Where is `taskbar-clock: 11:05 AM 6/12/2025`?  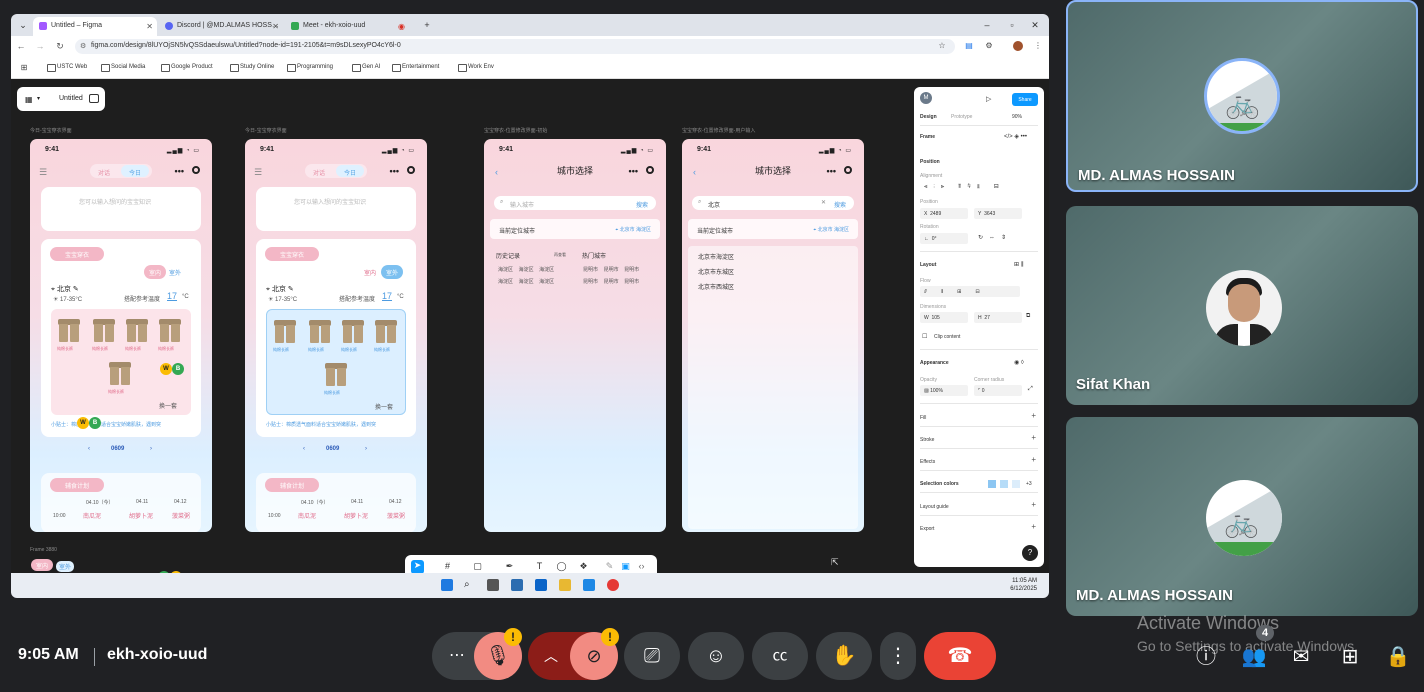
taskbar-clock: 11:05 AM 6/12/2025 is located at coordinates (1023, 585).